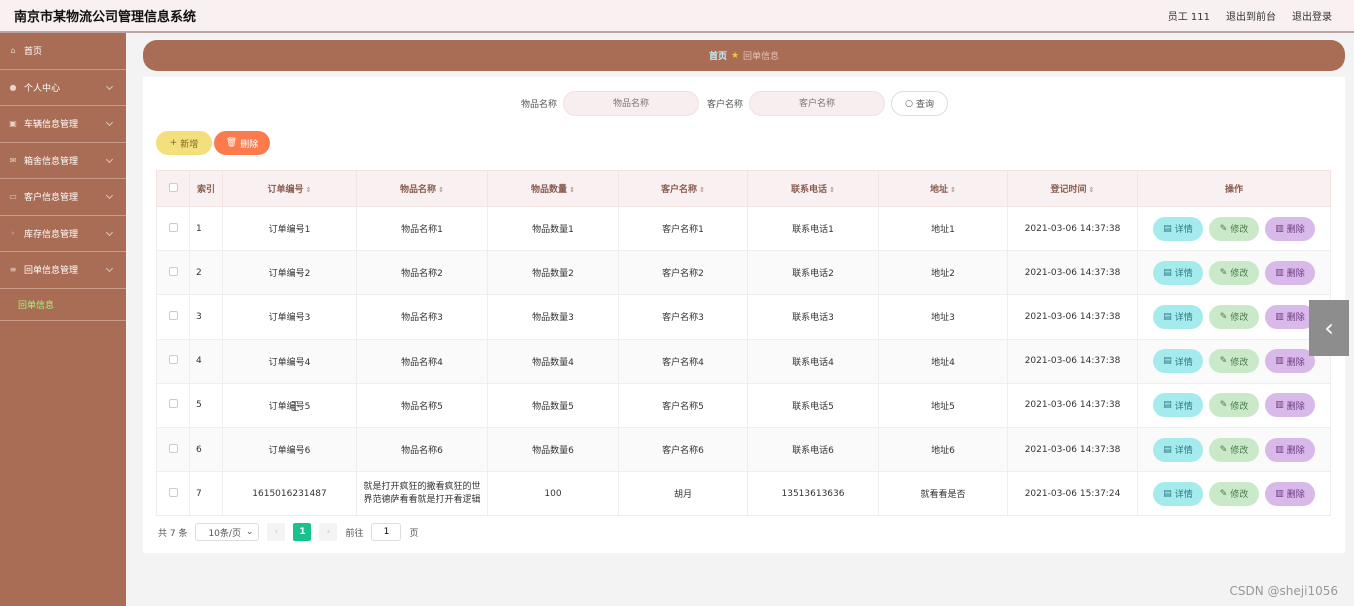  I want to click on cell-address: 地址4, so click(943, 361).